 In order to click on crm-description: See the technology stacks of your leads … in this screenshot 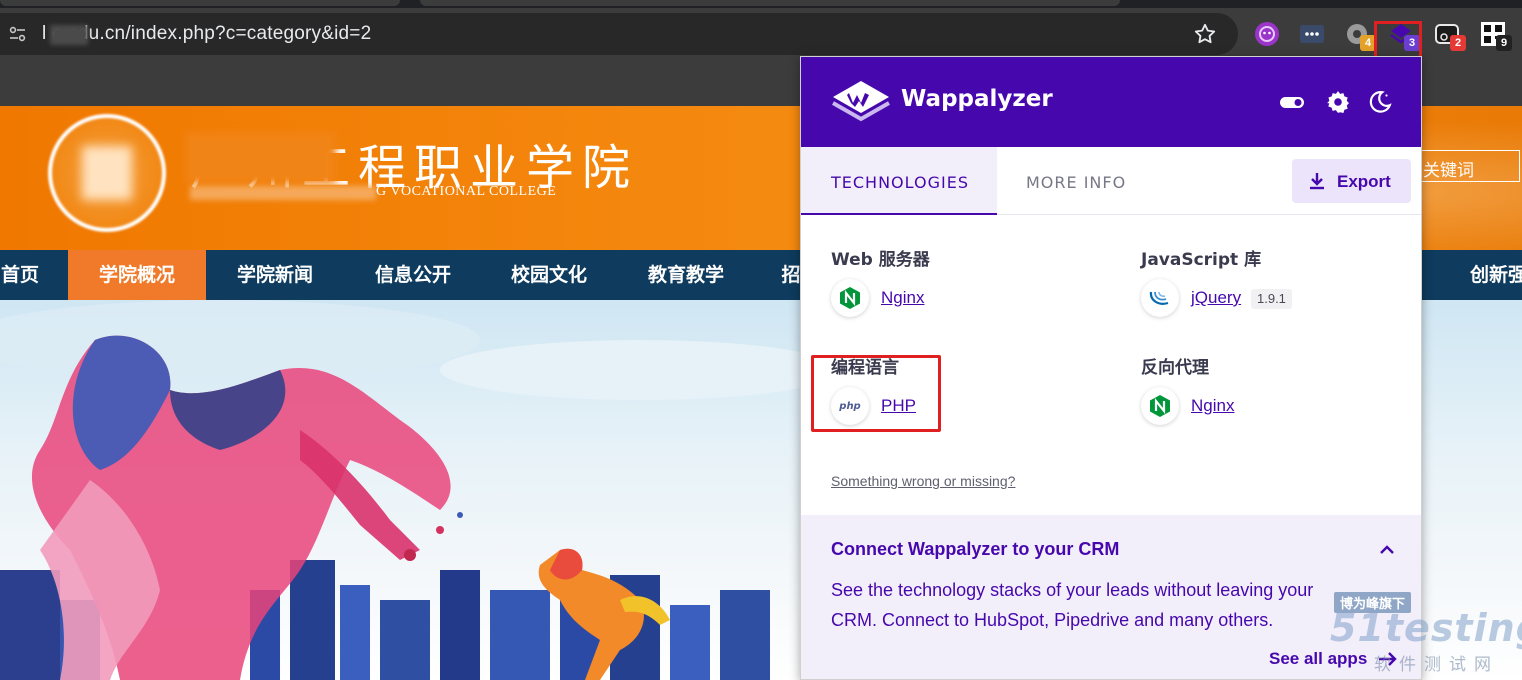, I will do `click(1072, 605)`.